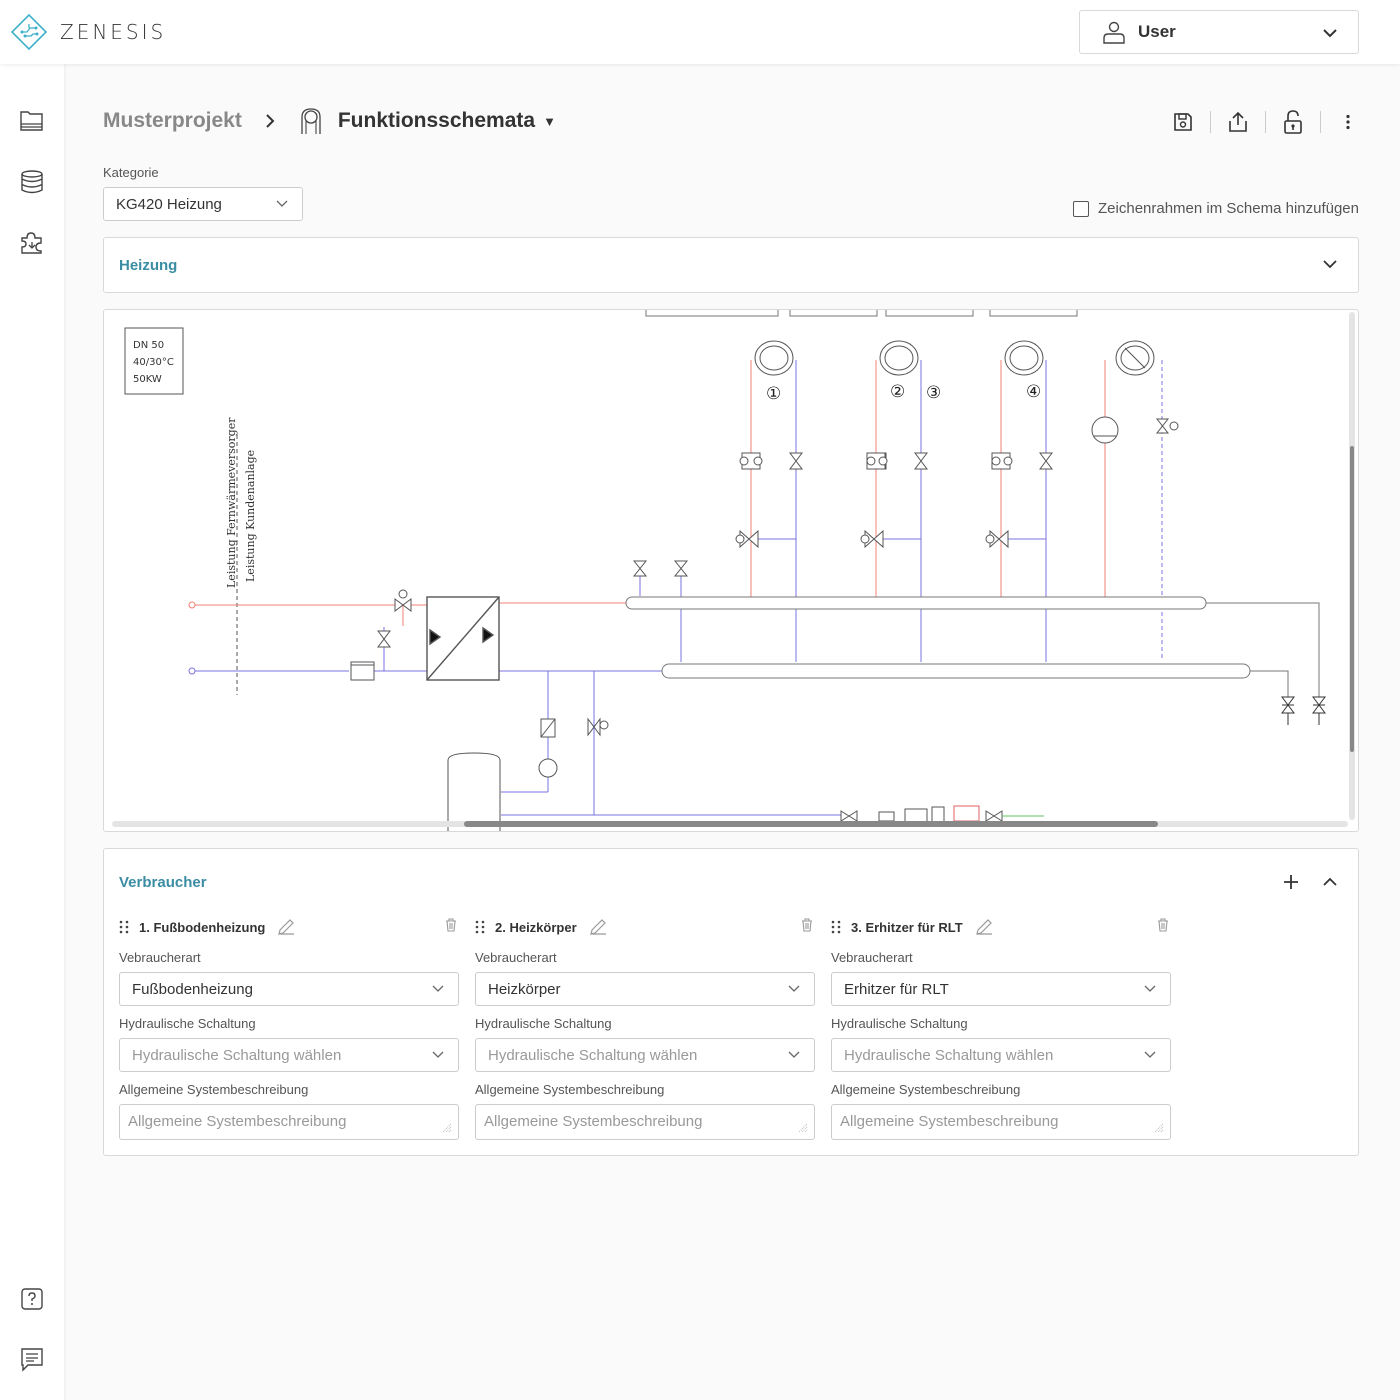 The height and width of the screenshot is (1400, 1400). Describe the element at coordinates (649, 493) in the screenshot. I see `supply-pipes` at that location.